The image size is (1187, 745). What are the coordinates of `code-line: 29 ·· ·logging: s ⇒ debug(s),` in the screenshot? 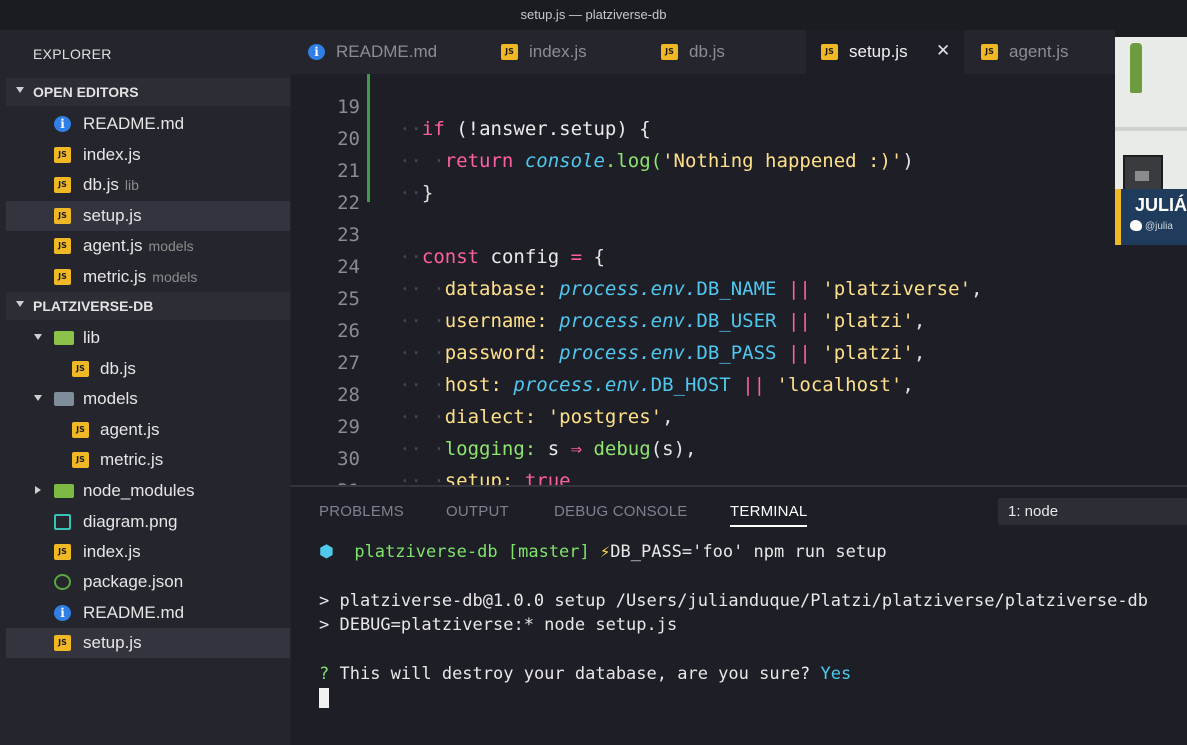 It's located at (517, 438).